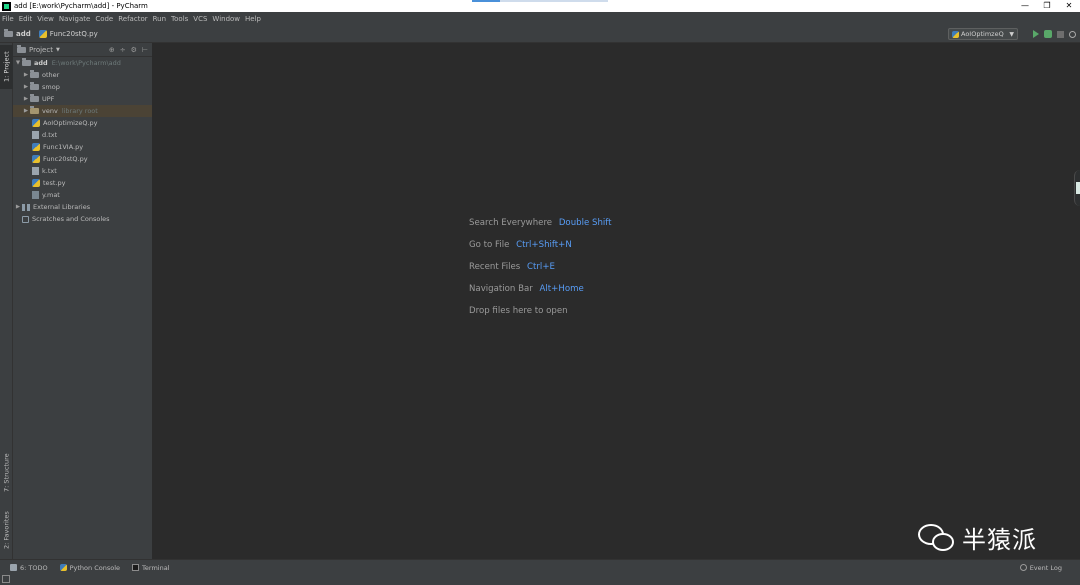 The image size is (1080, 585). Describe the element at coordinates (82, 159) in the screenshot. I see `tree-file: Func20stQ.py` at that location.